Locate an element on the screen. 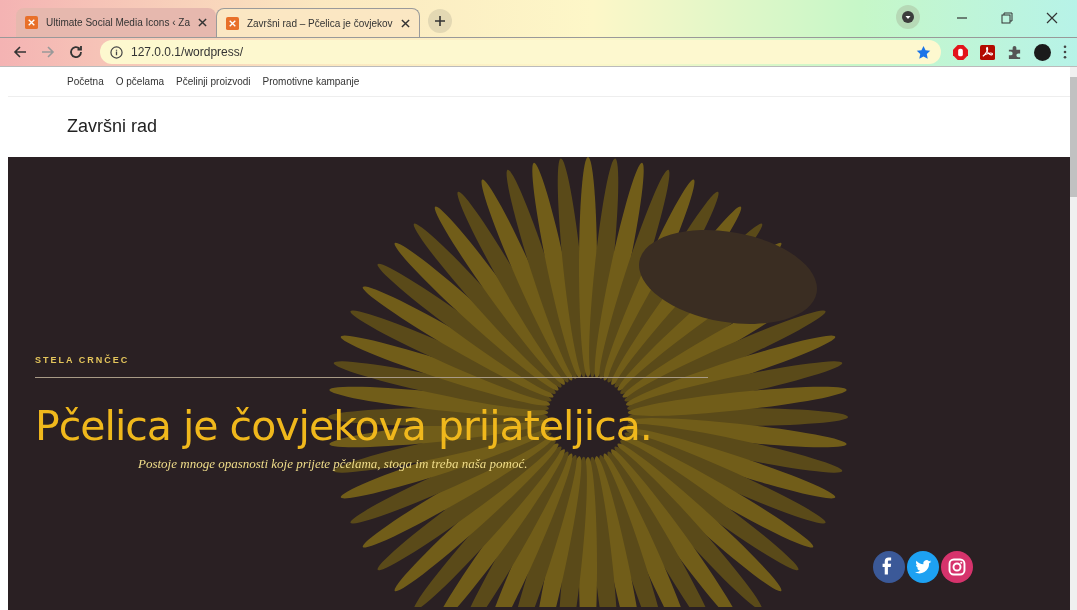 This screenshot has height=610, width=1077. back-icon is located at coordinates (20, 52).